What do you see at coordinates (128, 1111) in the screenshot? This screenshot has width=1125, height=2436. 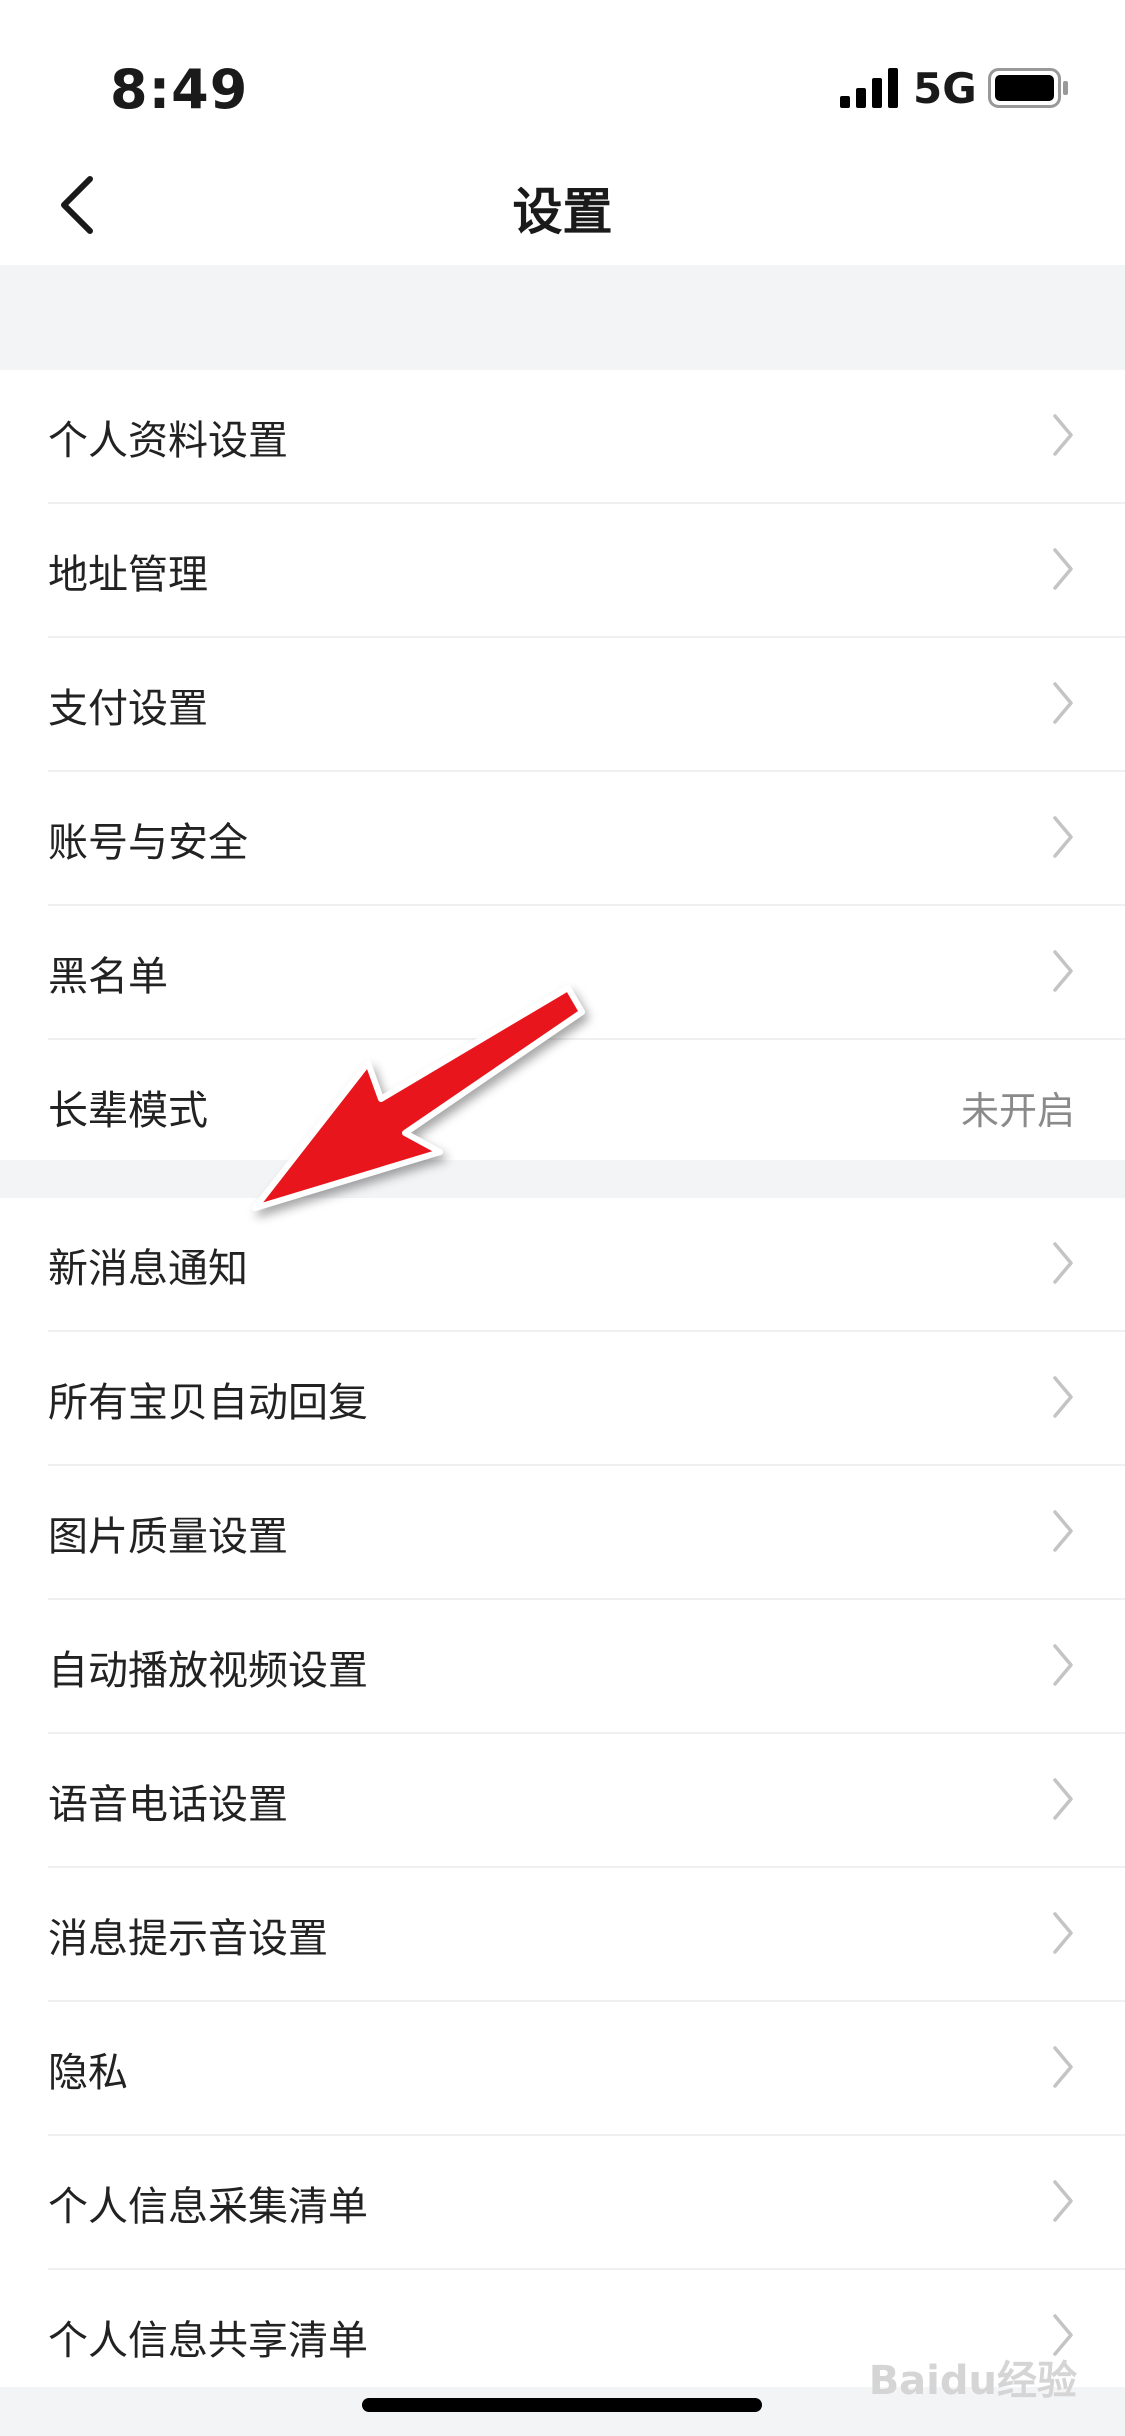 I see `row-label: 长辈模式` at bounding box center [128, 1111].